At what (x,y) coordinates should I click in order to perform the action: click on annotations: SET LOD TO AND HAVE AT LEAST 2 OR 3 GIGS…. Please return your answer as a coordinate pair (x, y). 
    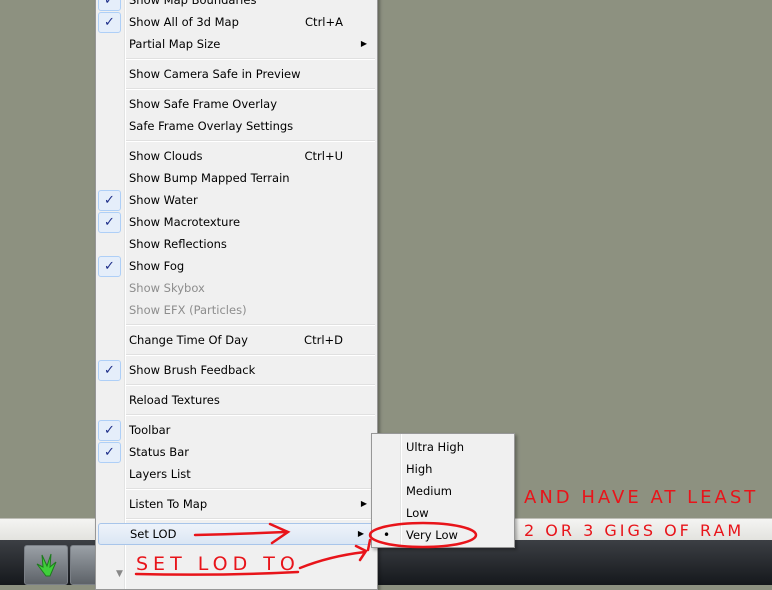
    Looking at the image, I should click on (446, 531).